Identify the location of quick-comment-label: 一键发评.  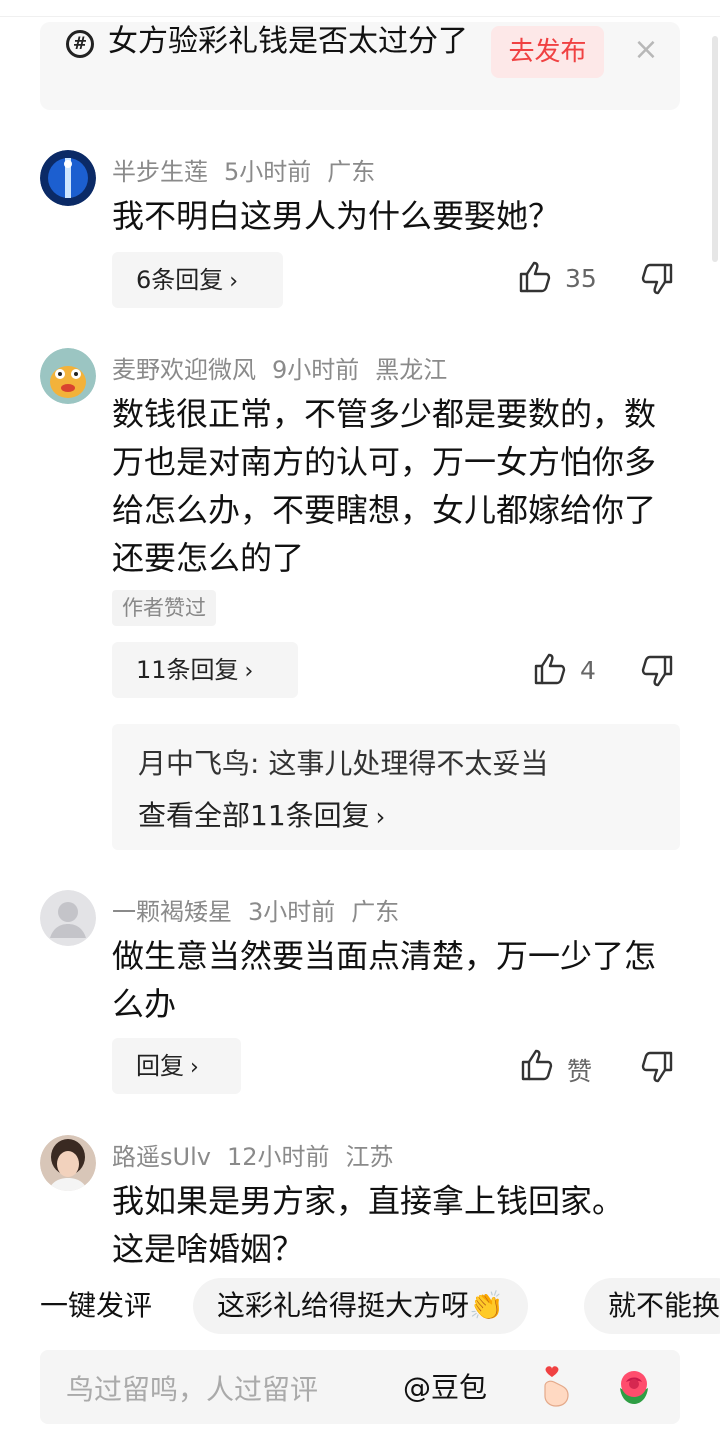
(96, 1305).